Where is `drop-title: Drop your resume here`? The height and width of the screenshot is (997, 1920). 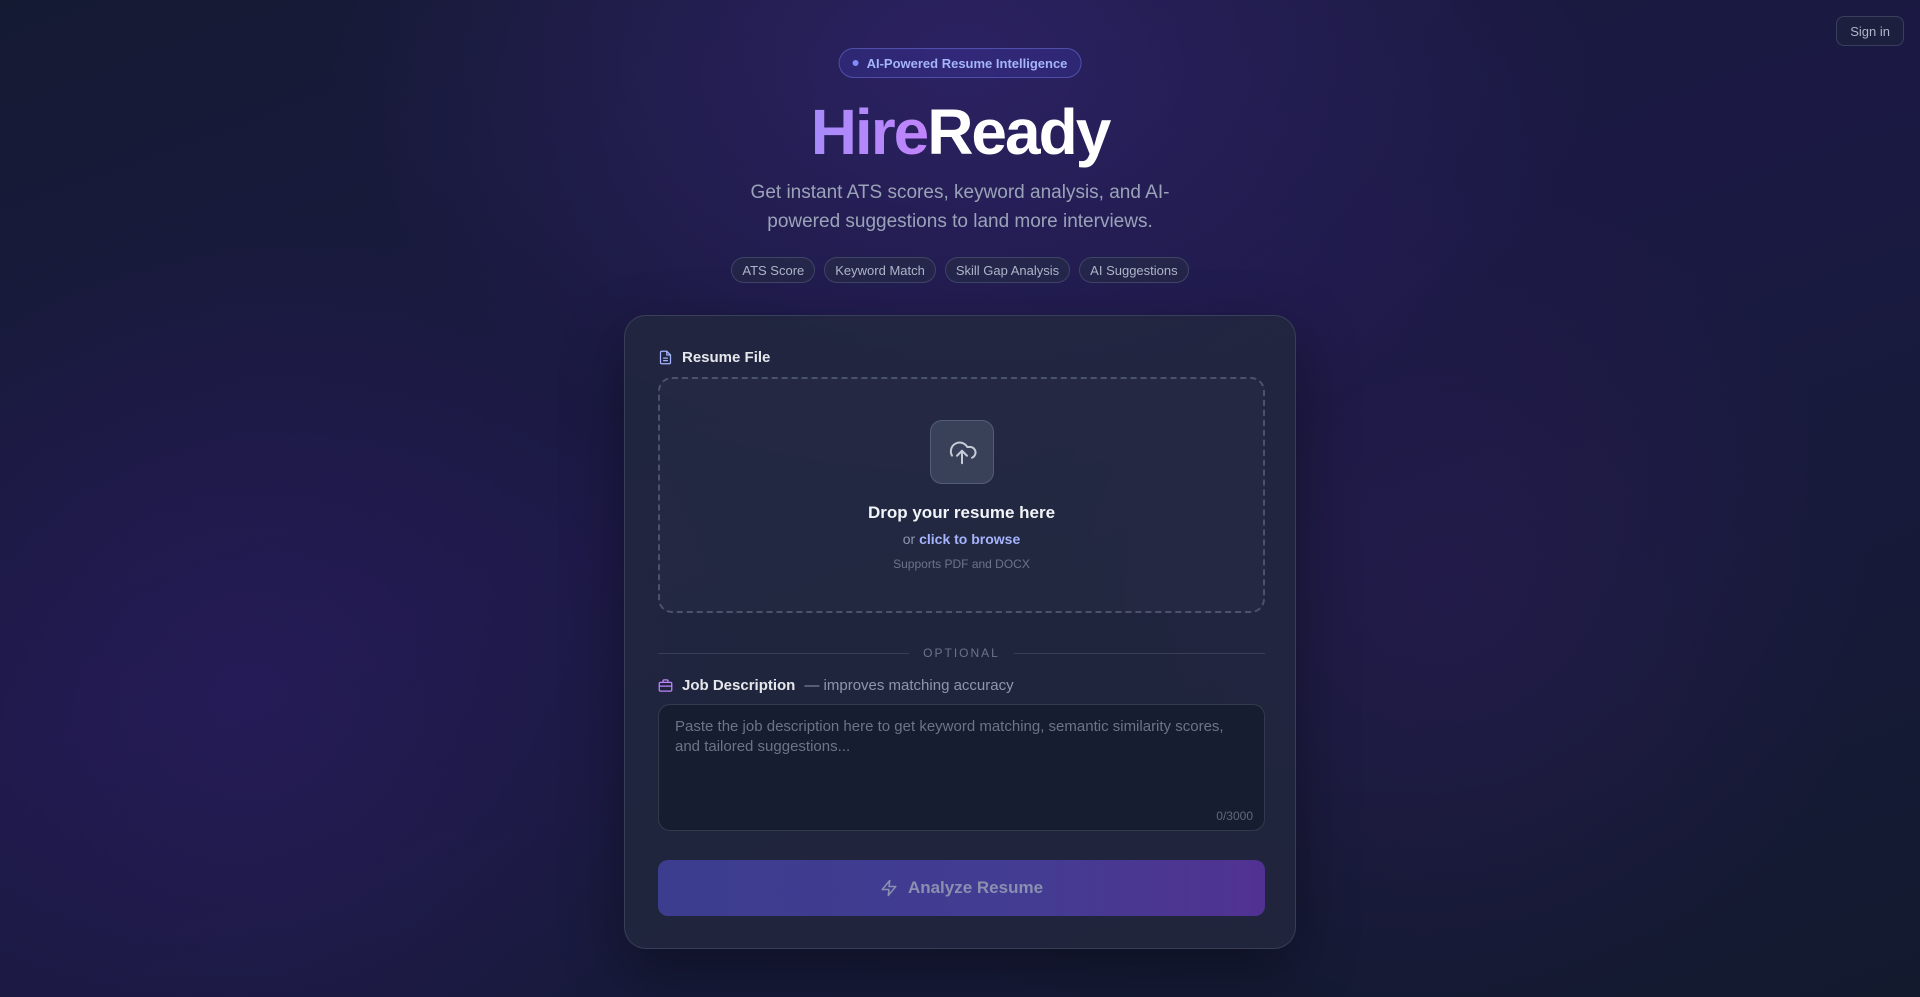 drop-title: Drop your resume here is located at coordinates (961, 512).